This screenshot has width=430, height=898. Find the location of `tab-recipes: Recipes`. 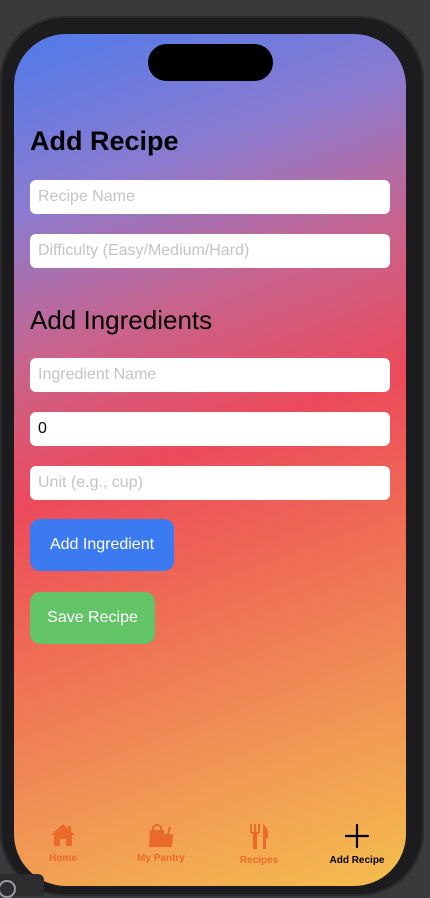

tab-recipes: Recipes is located at coordinates (259, 839).